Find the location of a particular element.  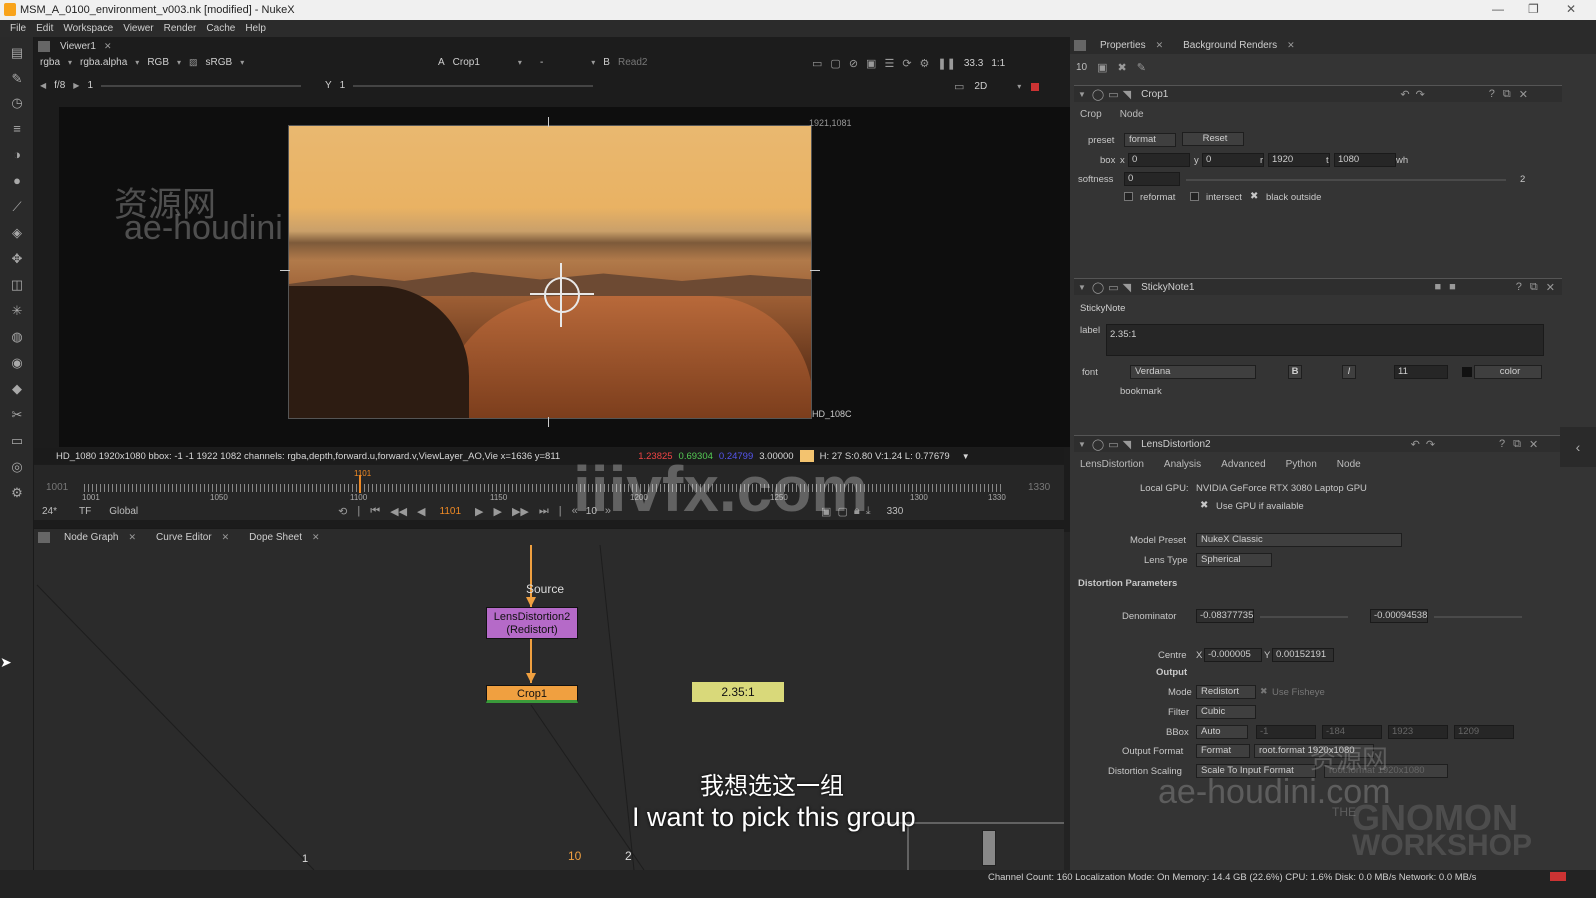

in-point-icon: | is located at coordinates (358, 511).